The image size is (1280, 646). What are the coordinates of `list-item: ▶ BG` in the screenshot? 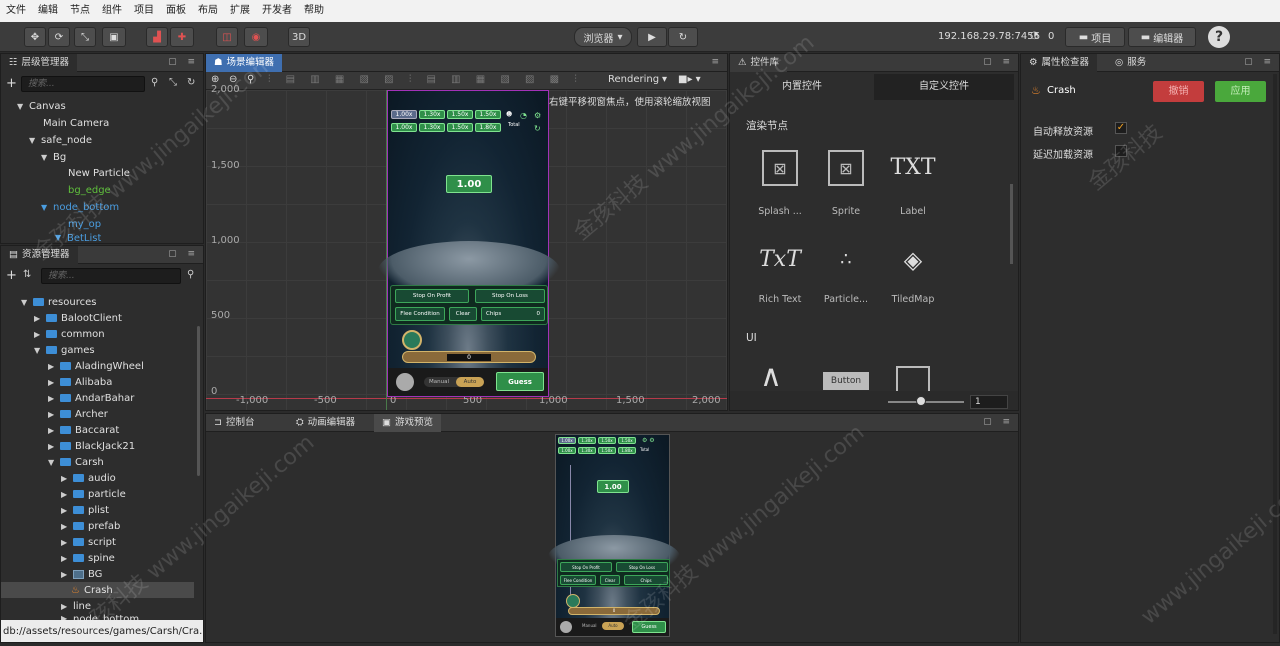 It's located at (81, 574).